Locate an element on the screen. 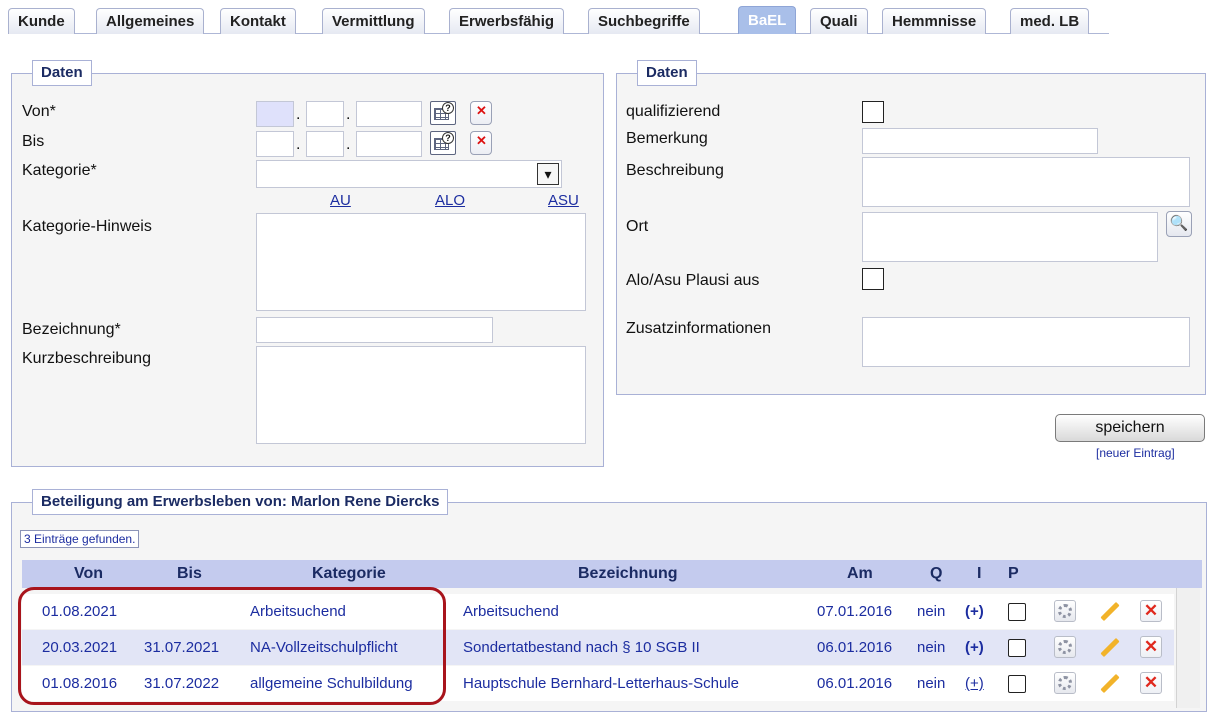 The height and width of the screenshot is (712, 1209). tab-med-lb: med. LB is located at coordinates (1050, 21).